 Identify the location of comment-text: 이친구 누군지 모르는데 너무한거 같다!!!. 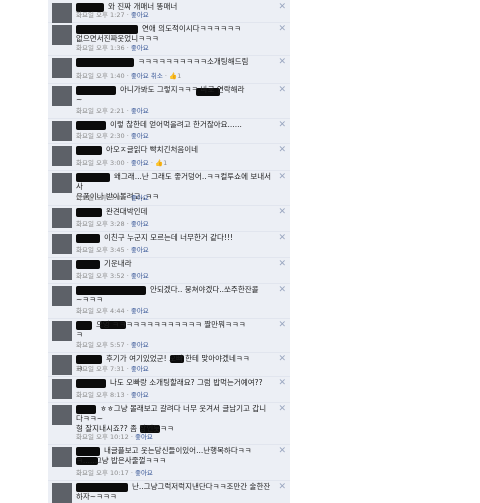
(168, 237).